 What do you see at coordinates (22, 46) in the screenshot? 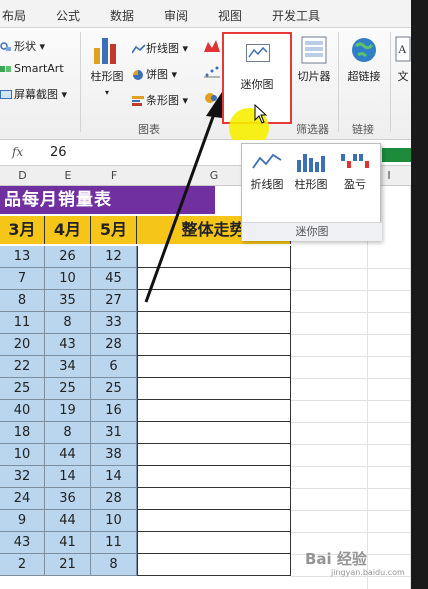
I see `shapes-button: 形状 ▾` at bounding box center [22, 46].